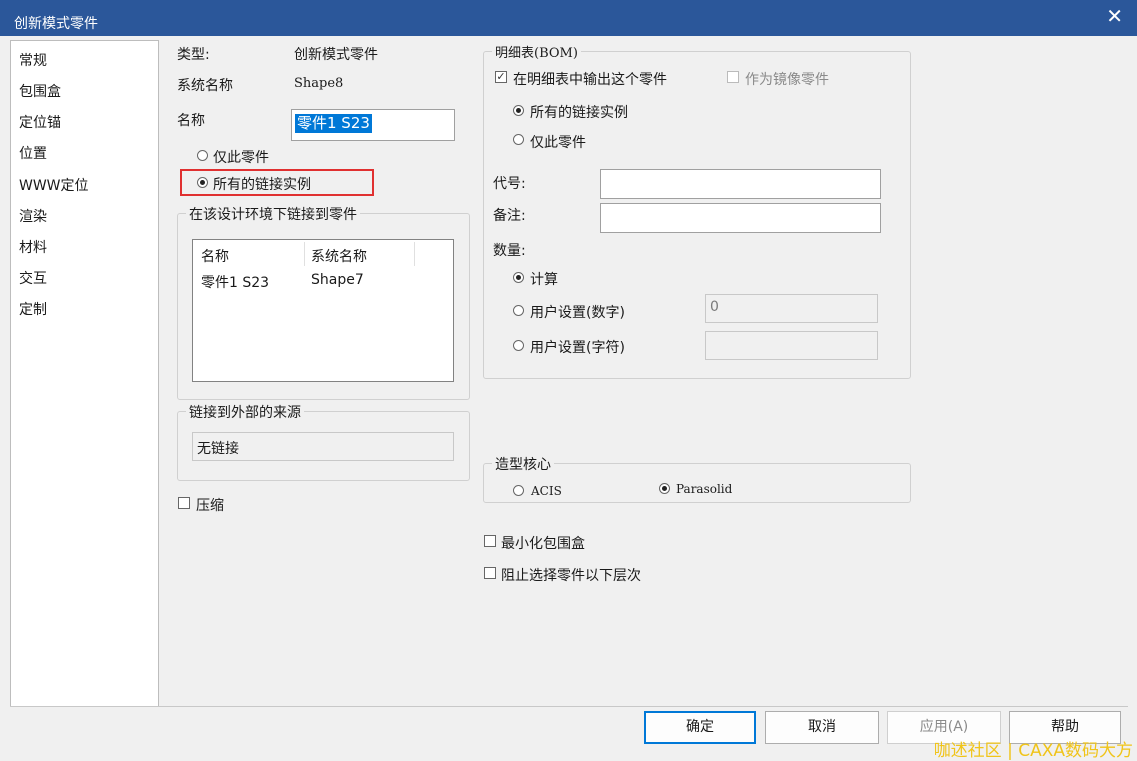 This screenshot has width=1137, height=761. Describe the element at coordinates (579, 113) in the screenshot. I see `bom-radio-all-link-instances-label: 所有的链接实例` at that location.